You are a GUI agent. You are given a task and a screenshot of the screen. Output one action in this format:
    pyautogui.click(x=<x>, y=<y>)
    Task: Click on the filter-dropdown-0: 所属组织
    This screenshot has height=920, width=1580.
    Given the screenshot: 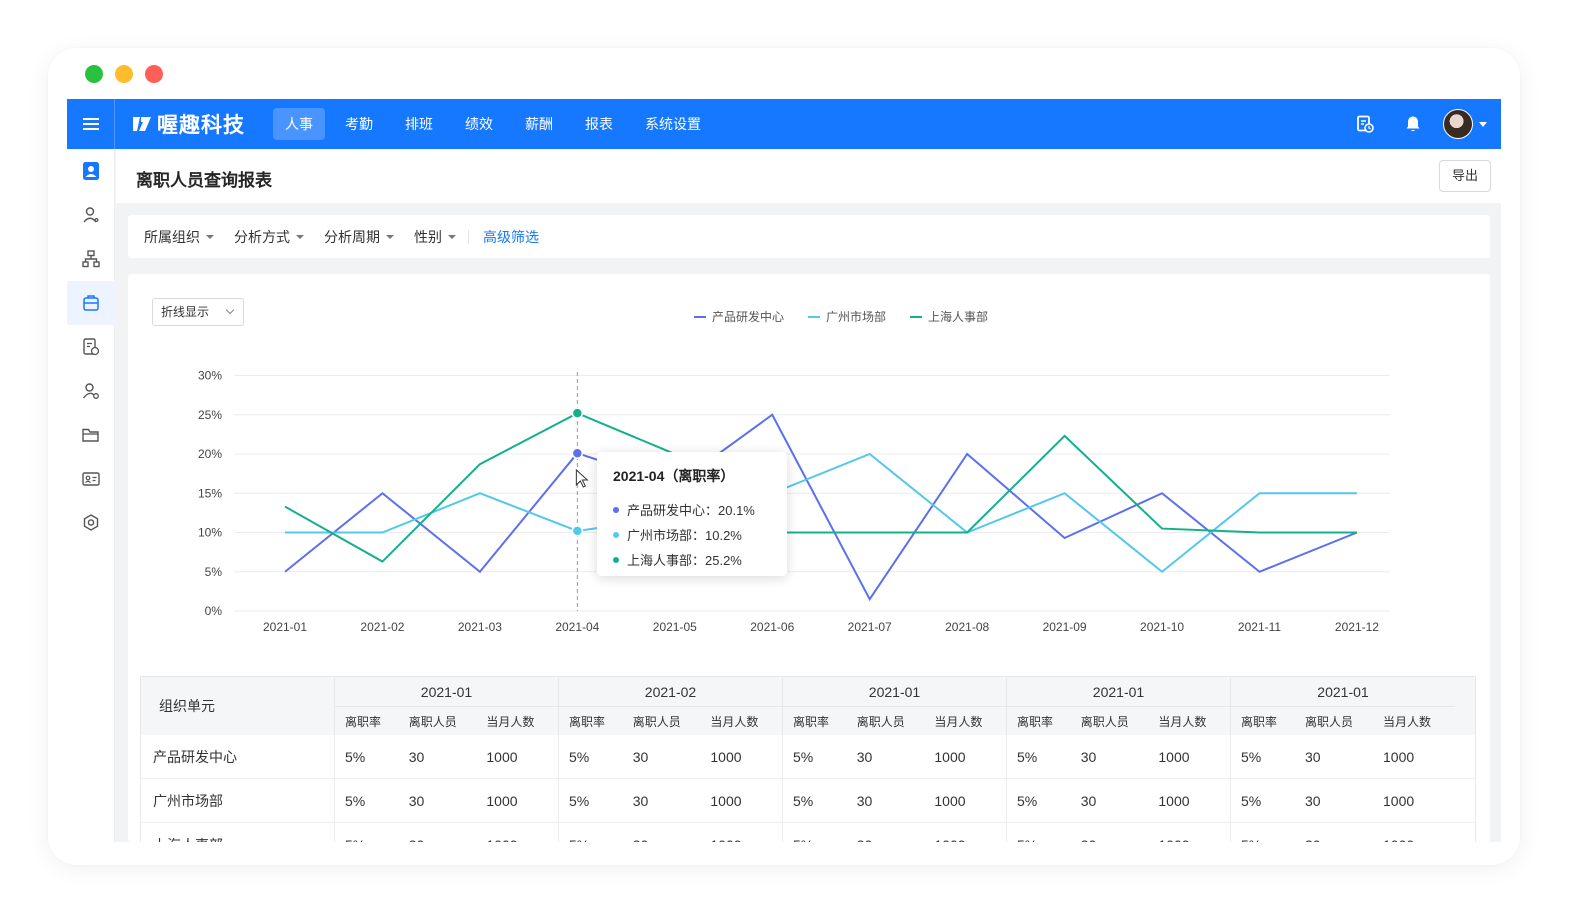 What is the action you would take?
    pyautogui.click(x=179, y=237)
    